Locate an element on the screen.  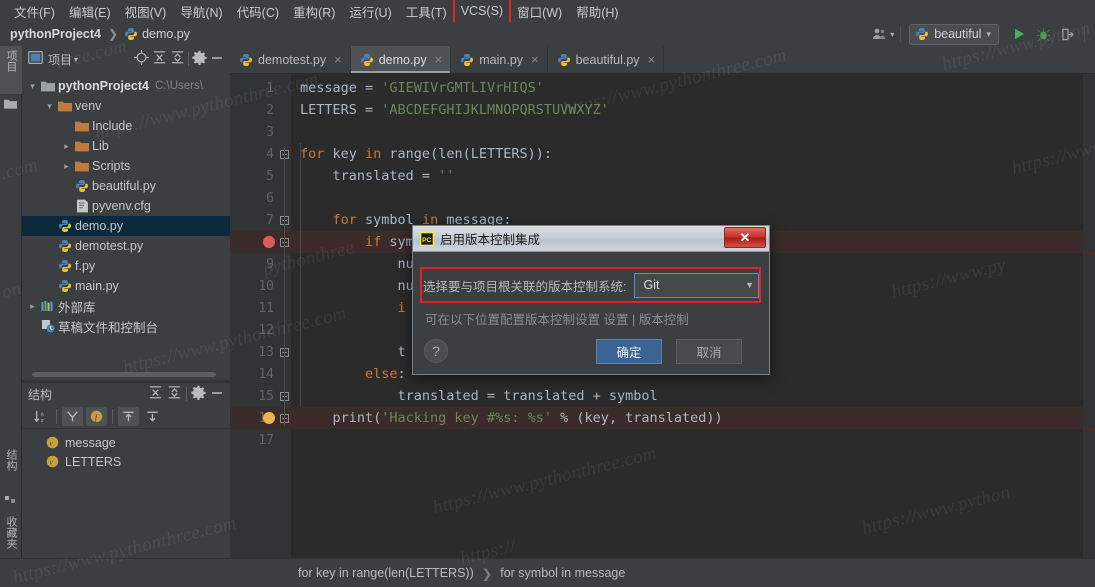
line-number: 9 is located at coordinates (254, 264).